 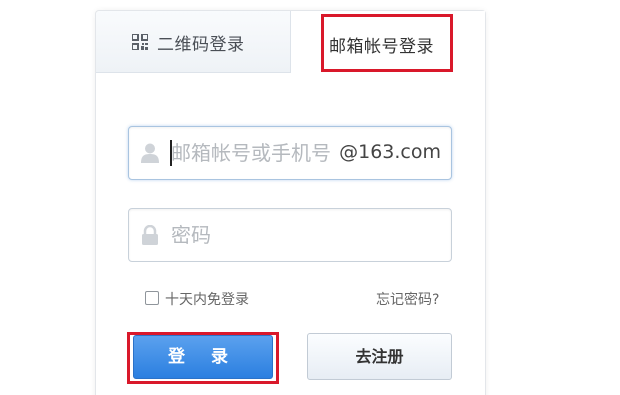 I want to click on login-tabs: 二维码登录 邮箱帐号登录, so click(x=290, y=42).